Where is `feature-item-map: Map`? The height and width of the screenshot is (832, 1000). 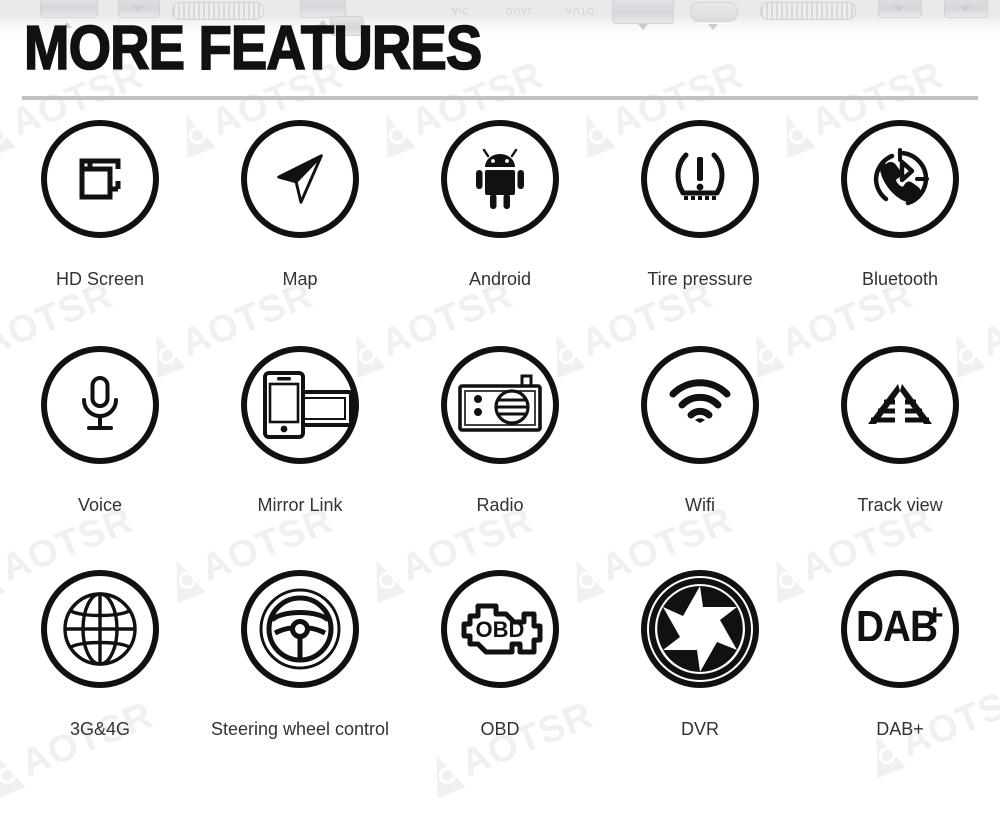 feature-item-map: Map is located at coordinates (300, 230).